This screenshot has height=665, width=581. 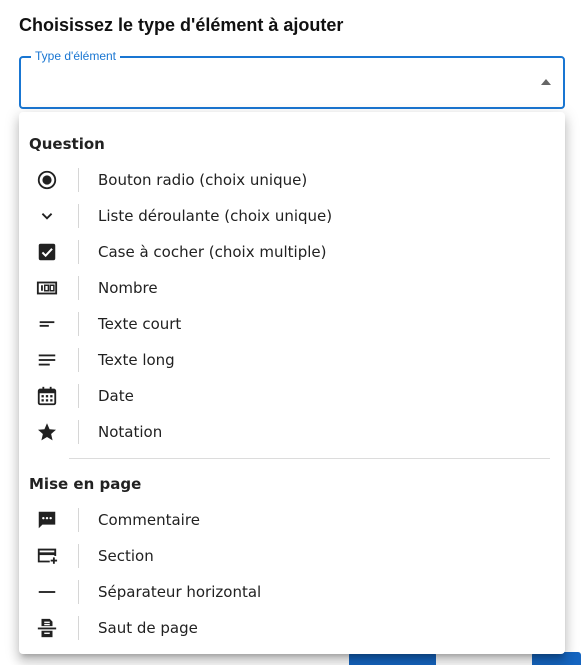 I want to click on group-header-question: Question, so click(x=67, y=144).